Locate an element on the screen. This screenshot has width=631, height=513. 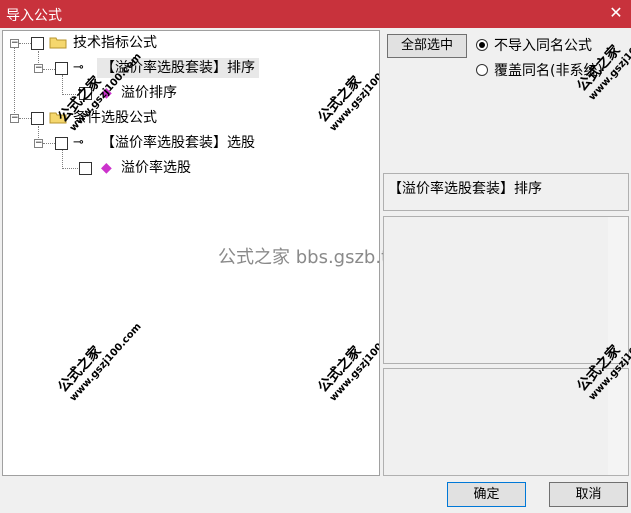
tree-node-sort-set: − ⊸ 【溢价率选股套装】排序 is located at coordinates (153, 68).